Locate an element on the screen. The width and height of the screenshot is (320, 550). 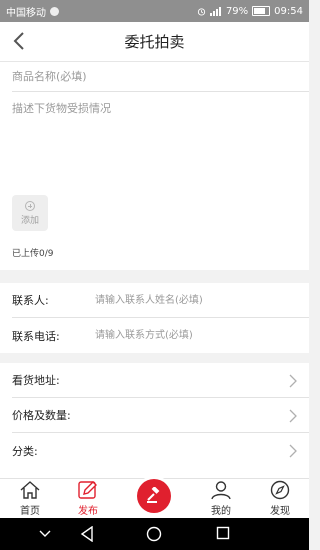
status-bar: 中国移动 79% 09:54 is located at coordinates (154, 11).